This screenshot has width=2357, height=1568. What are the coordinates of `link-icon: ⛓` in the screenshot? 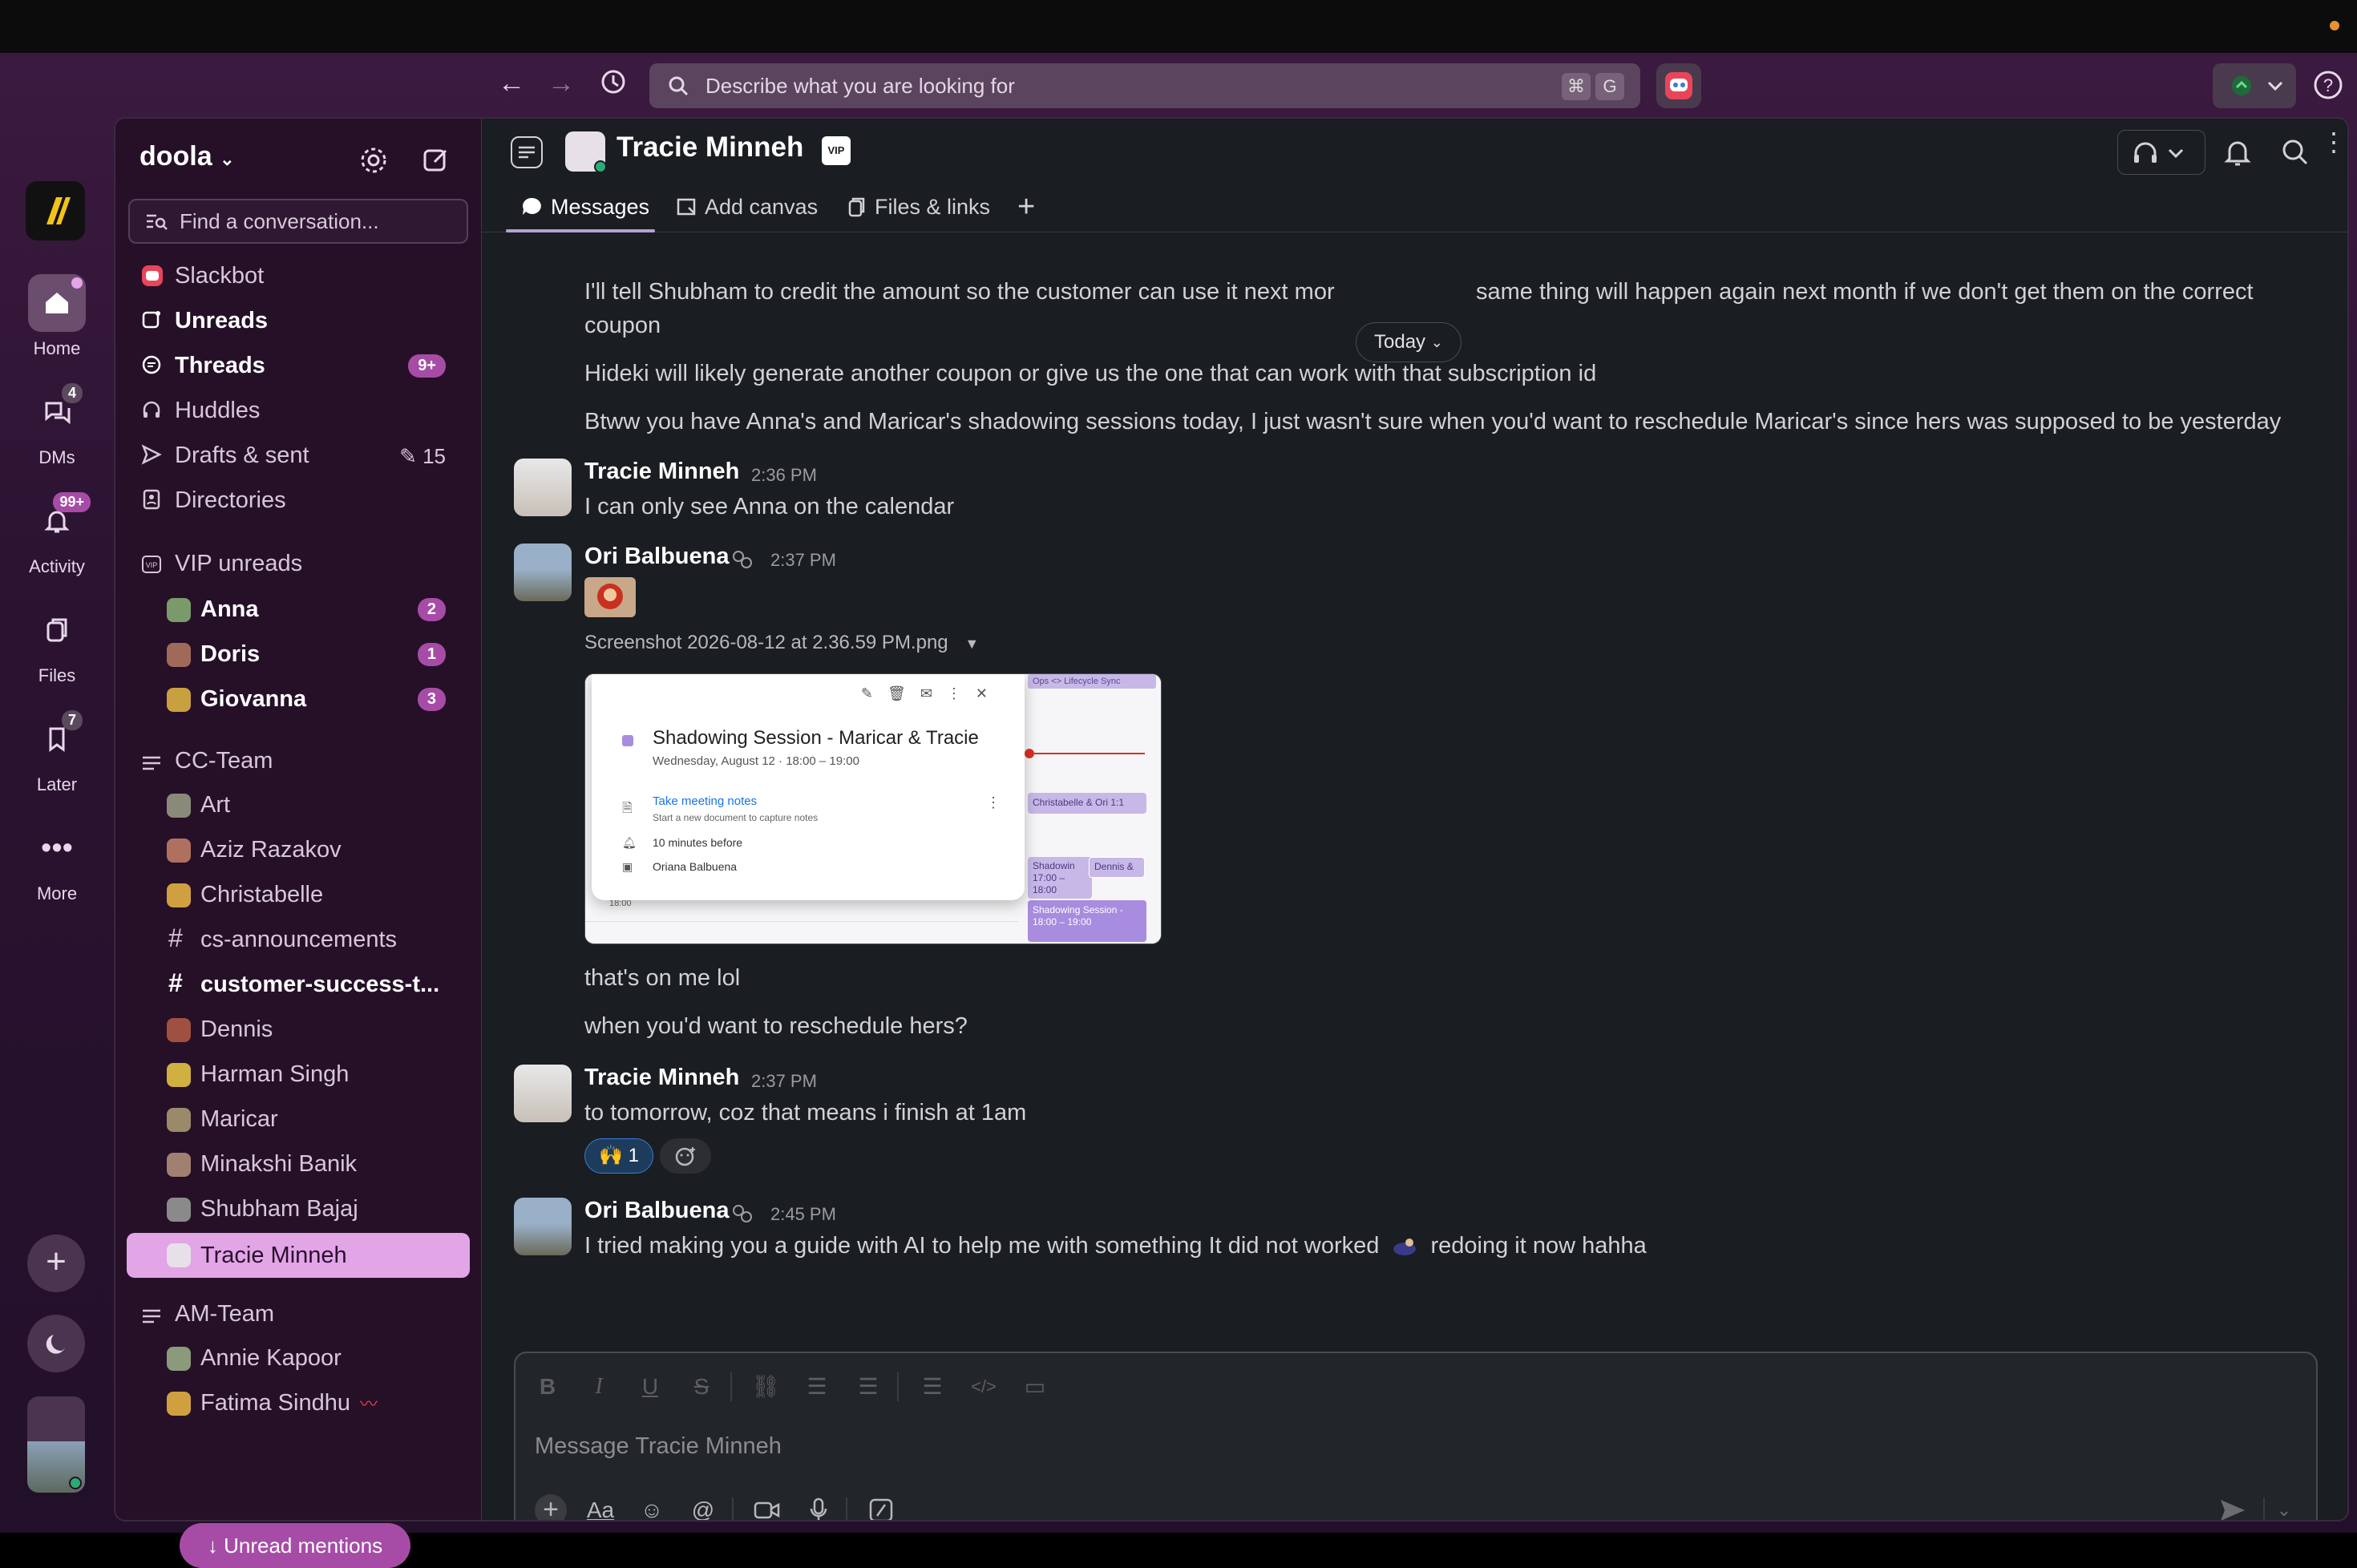 It's located at (765, 1386).